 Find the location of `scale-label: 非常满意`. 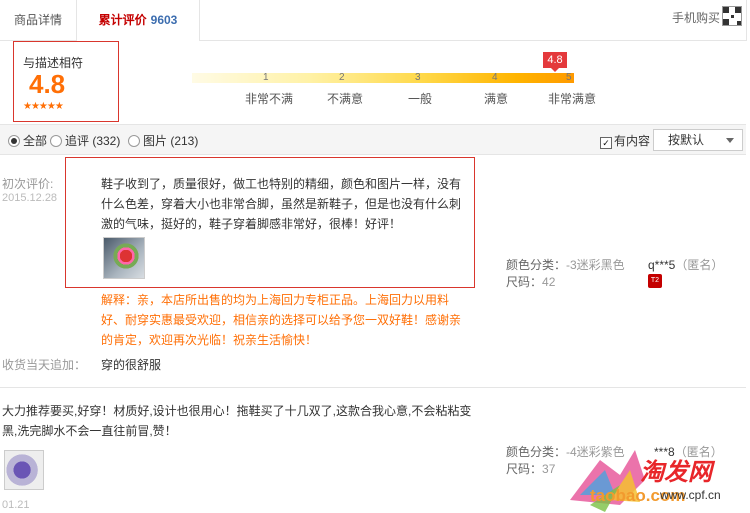

scale-label: 非常满意 is located at coordinates (572, 99).